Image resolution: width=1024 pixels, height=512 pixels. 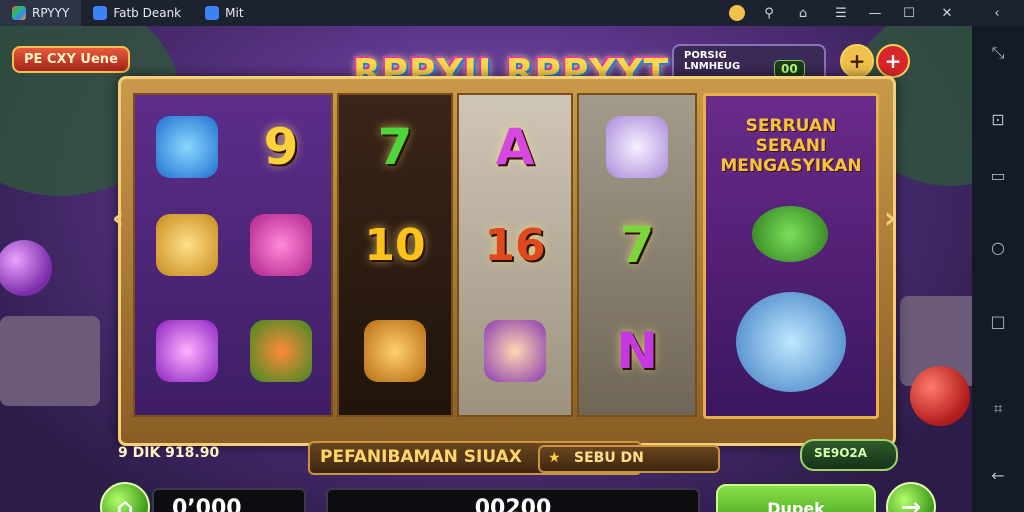 I want to click on add-coins-button: +, so click(x=857, y=61).